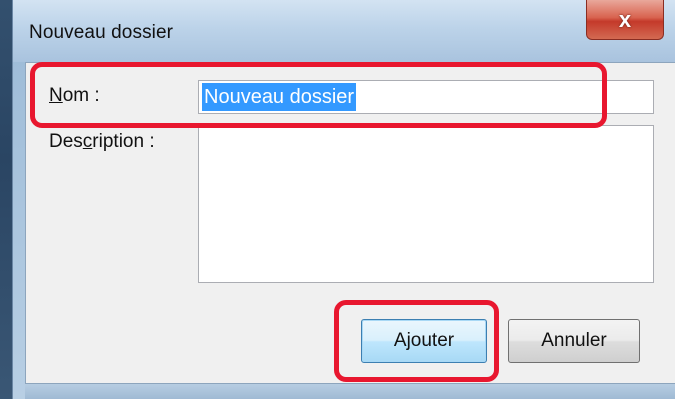  I want to click on description-label-accelerator: c, so click(87, 141).